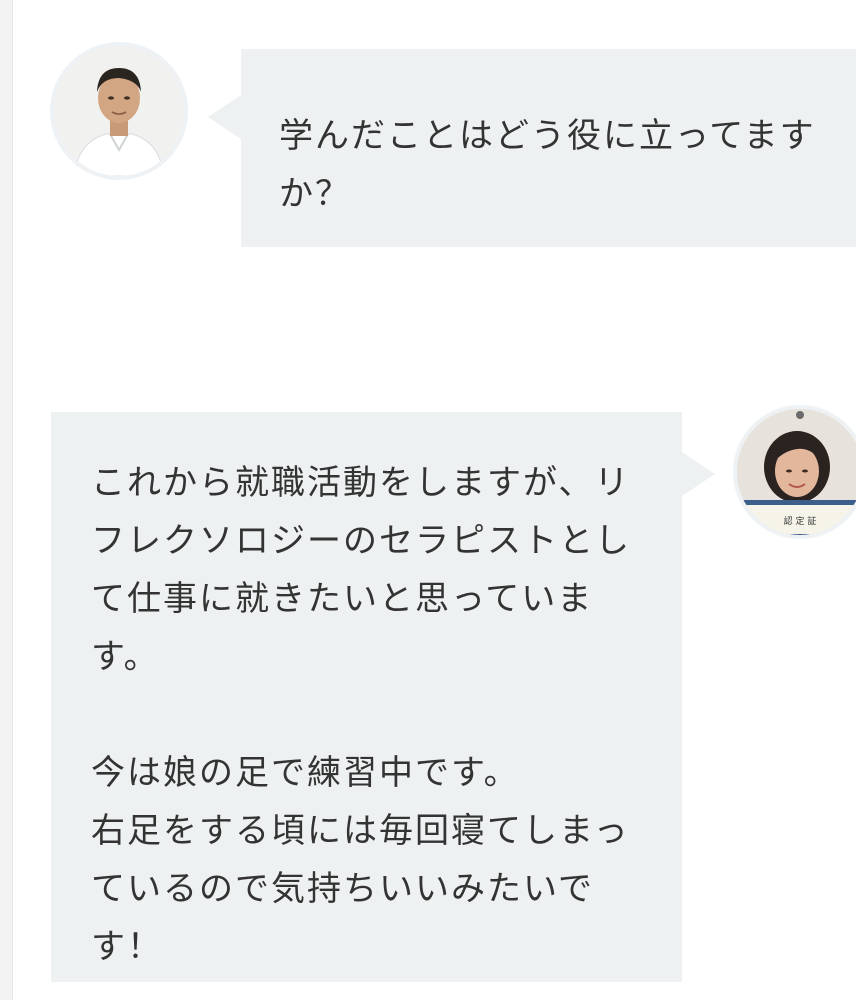  What do you see at coordinates (224, 117) in the screenshot?
I see `question-bubble-tail` at bounding box center [224, 117].